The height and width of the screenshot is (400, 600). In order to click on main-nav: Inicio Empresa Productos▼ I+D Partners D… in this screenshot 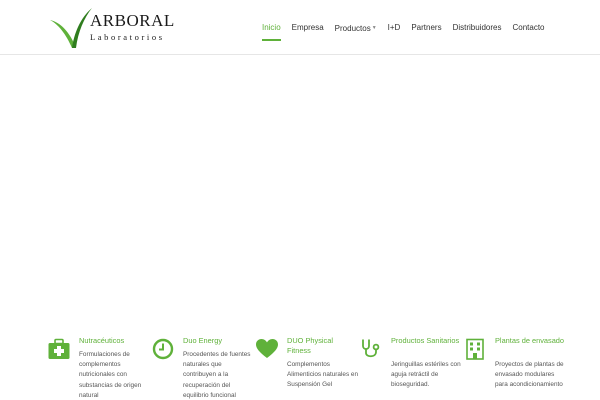, I will do `click(403, 30)`.